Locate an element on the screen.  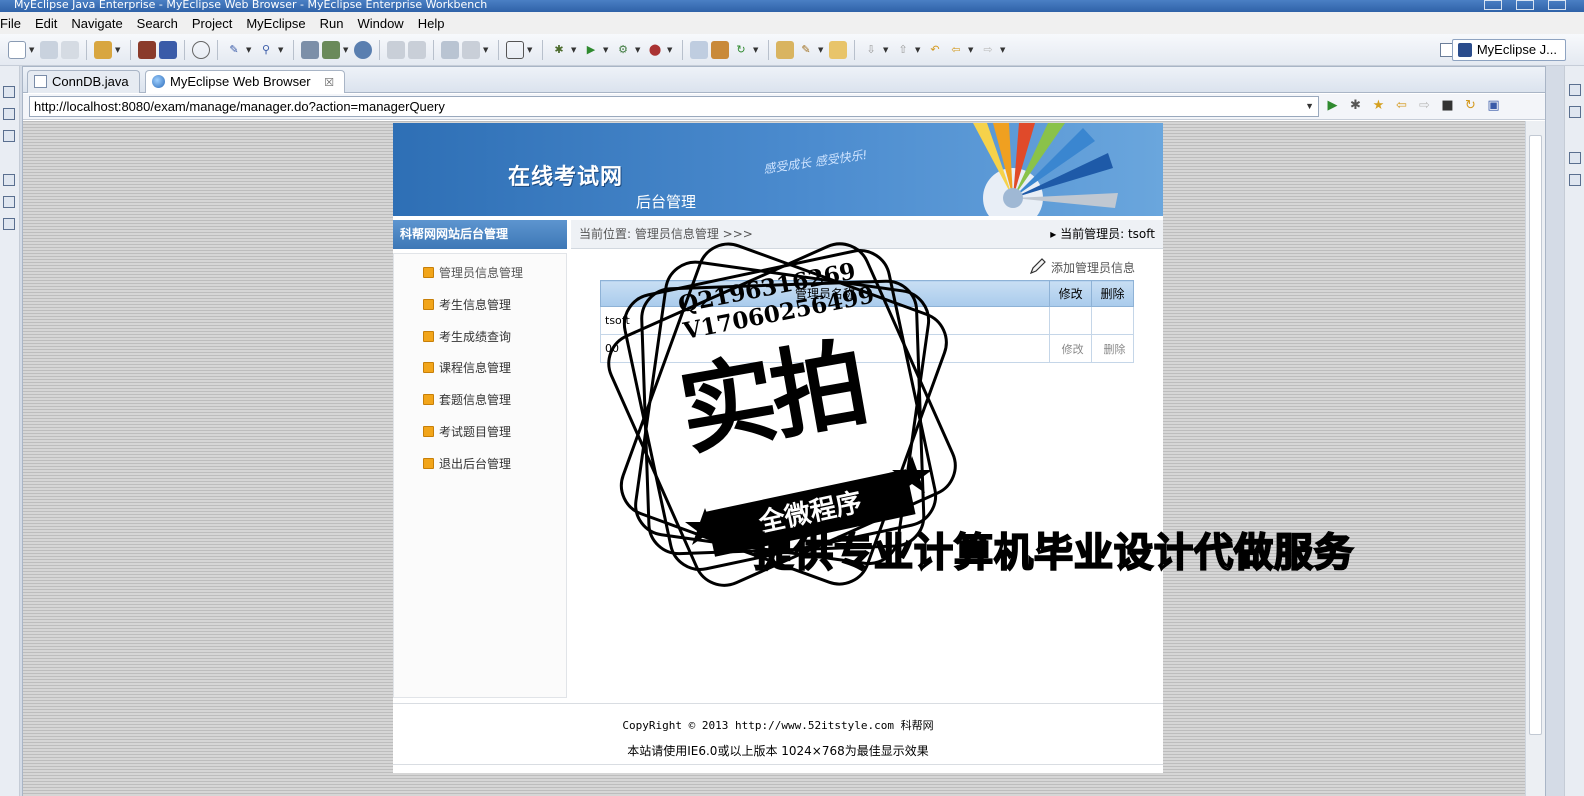
menu-edit: Edit is located at coordinates (46, 23).